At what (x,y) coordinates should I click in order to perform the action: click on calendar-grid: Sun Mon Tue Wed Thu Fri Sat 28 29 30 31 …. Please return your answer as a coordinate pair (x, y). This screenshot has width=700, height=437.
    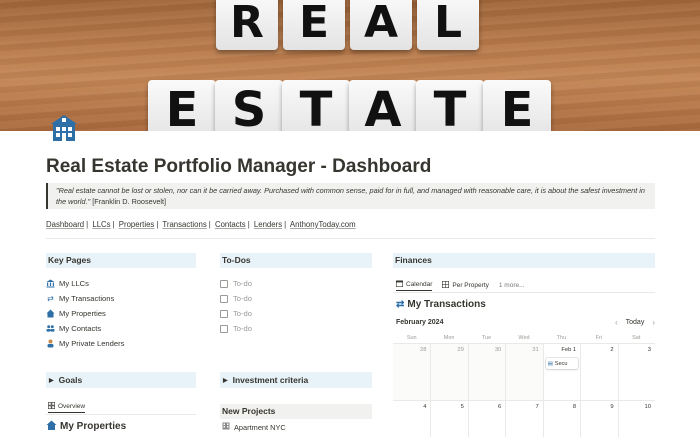
    Looking at the image, I should click on (524, 384).